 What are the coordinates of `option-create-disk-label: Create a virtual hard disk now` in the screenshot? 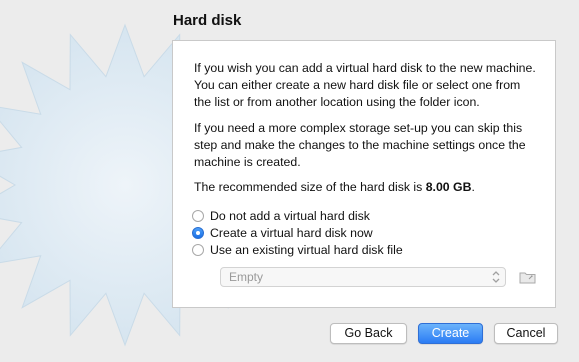 It's located at (291, 232).